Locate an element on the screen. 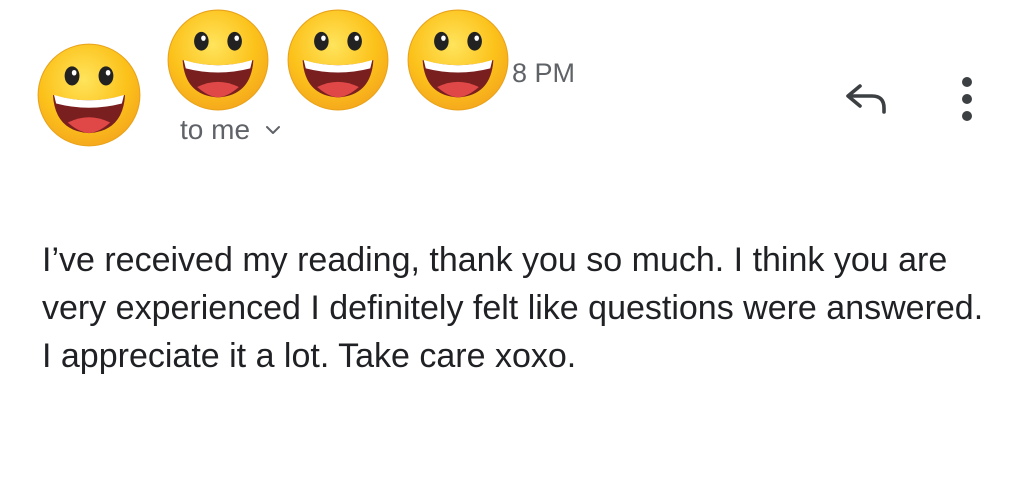 The image size is (1024, 493). recipient-toggle: to me is located at coordinates (231, 130).